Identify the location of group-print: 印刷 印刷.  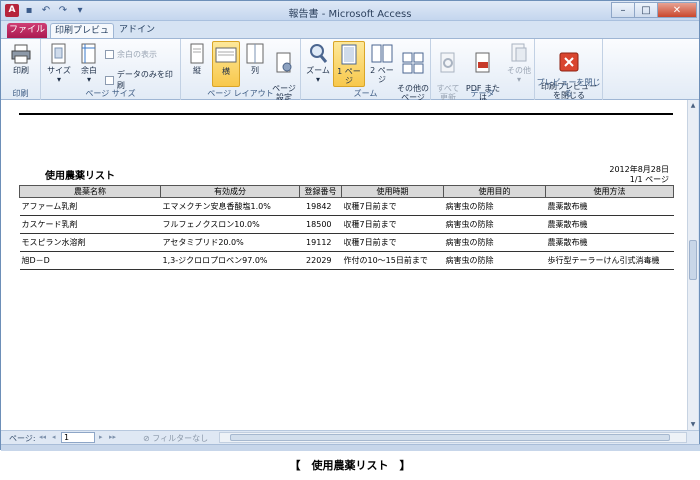
(21, 69).